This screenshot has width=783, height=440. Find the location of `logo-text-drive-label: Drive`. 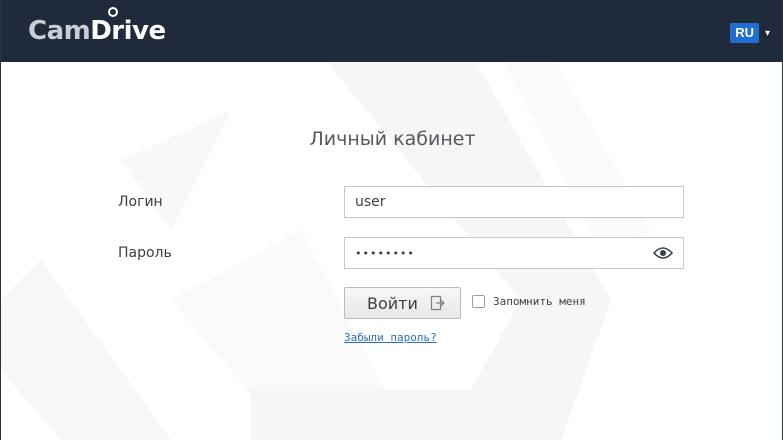

logo-text-drive-label: Drive is located at coordinates (128, 31).